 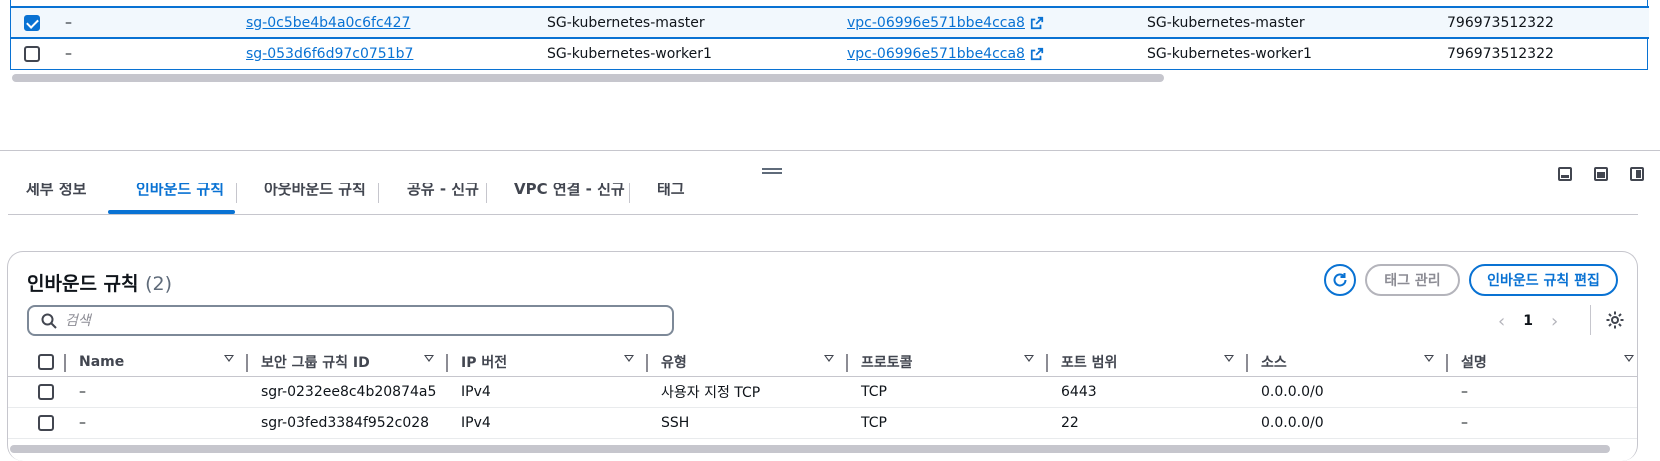 I want to click on tab-sharing: 공유 - 신규, so click(x=443, y=193).